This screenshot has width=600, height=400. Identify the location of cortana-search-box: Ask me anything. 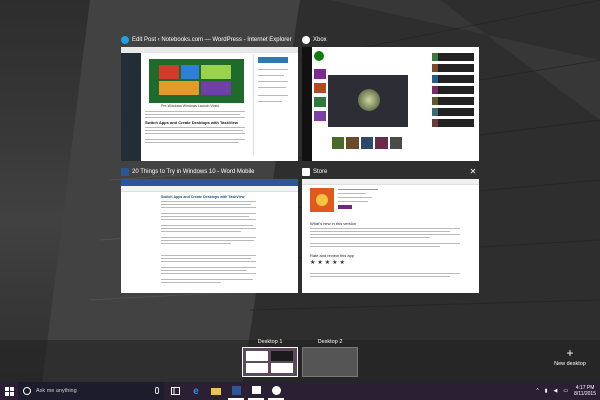
(91, 391).